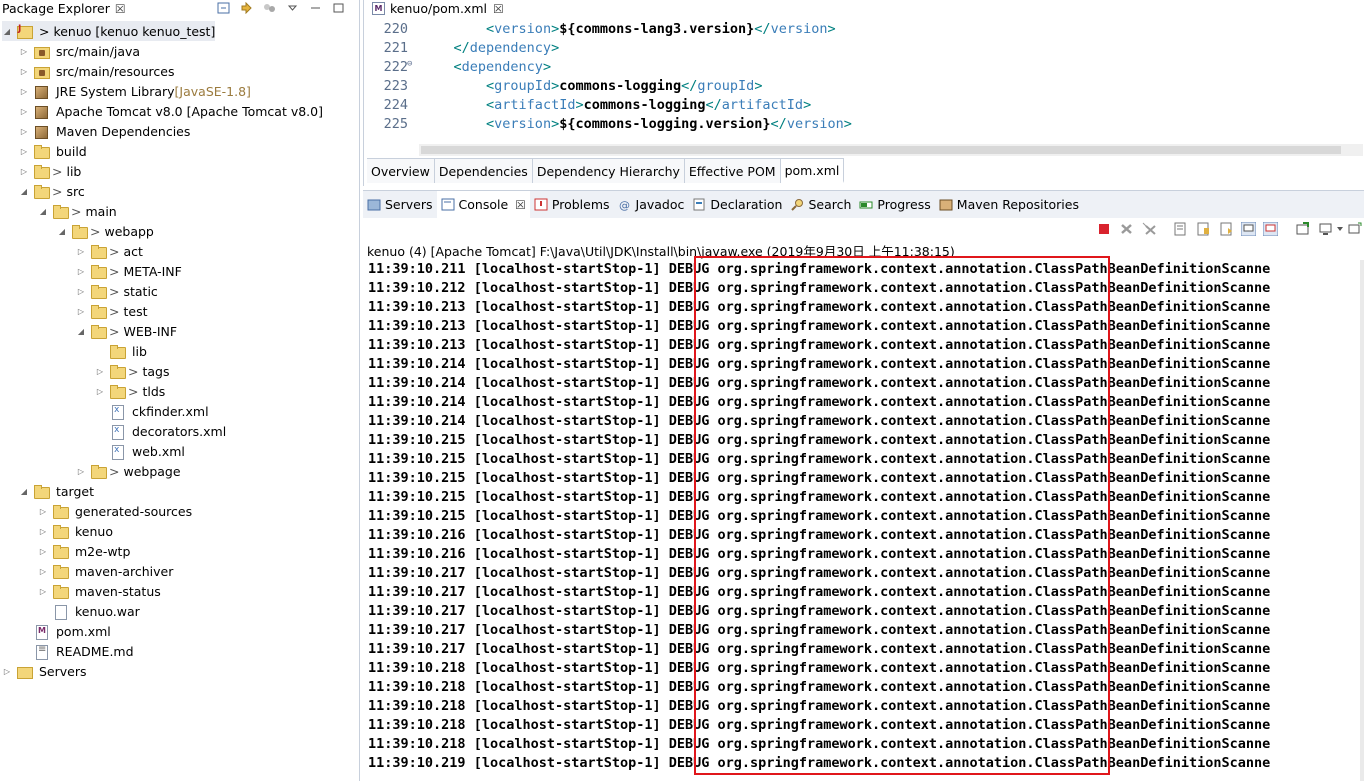 The image size is (1364, 781). What do you see at coordinates (152, 411) in the screenshot?
I see `tree-item: ckfinder.xml` at bounding box center [152, 411].